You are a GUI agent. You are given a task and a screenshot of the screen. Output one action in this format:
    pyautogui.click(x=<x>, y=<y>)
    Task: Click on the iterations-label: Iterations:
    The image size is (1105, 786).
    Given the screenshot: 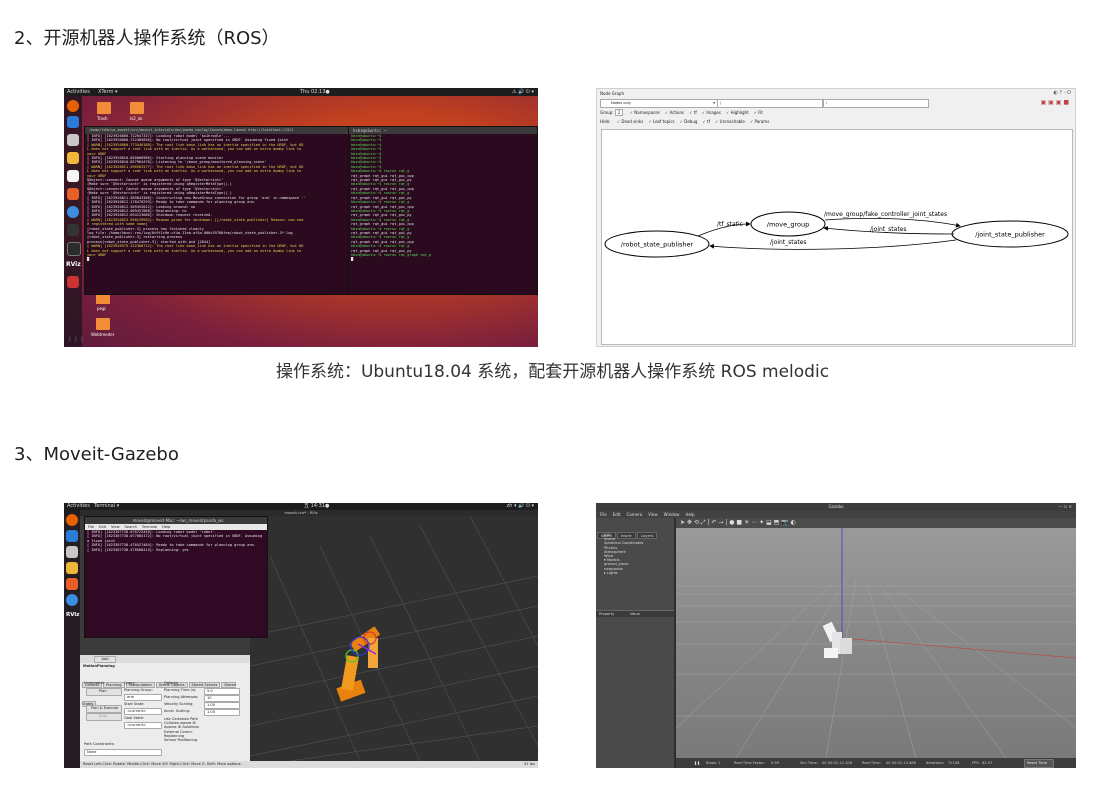 What is the action you would take?
    pyautogui.click(x=935, y=763)
    